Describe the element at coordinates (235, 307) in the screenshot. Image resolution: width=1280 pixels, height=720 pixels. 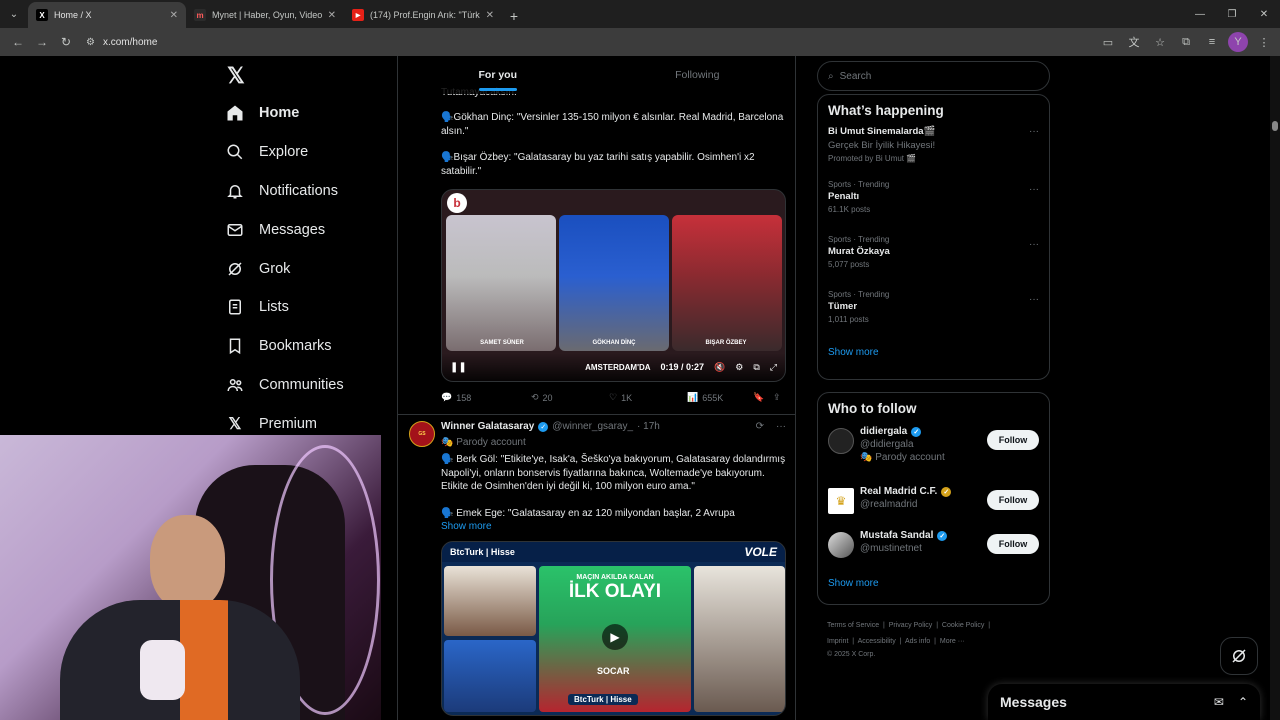
I see `list-icon` at that location.